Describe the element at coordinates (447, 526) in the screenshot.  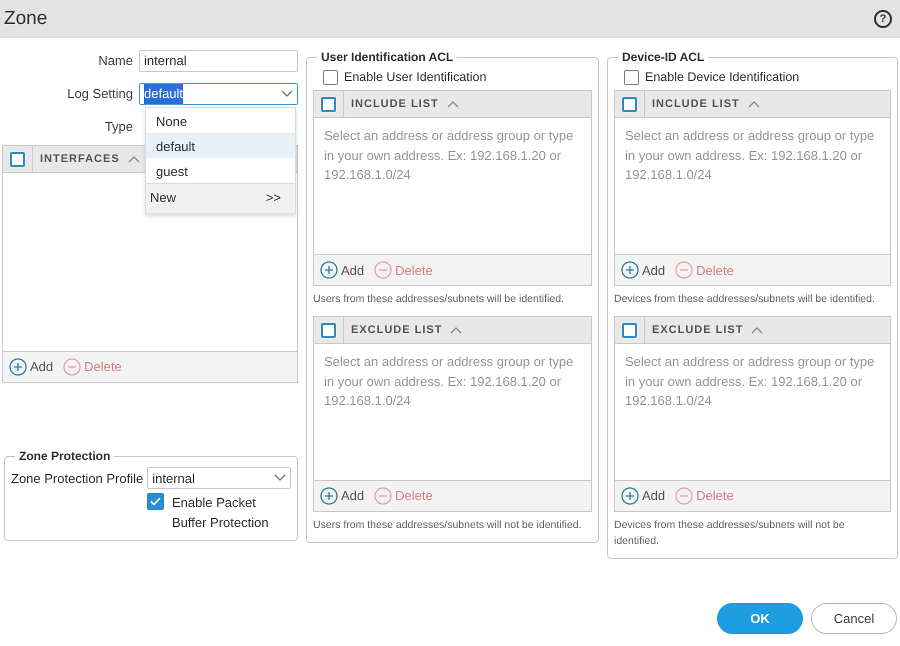
I see `help-text: Users from these addresses/subnets will not be identified.` at that location.